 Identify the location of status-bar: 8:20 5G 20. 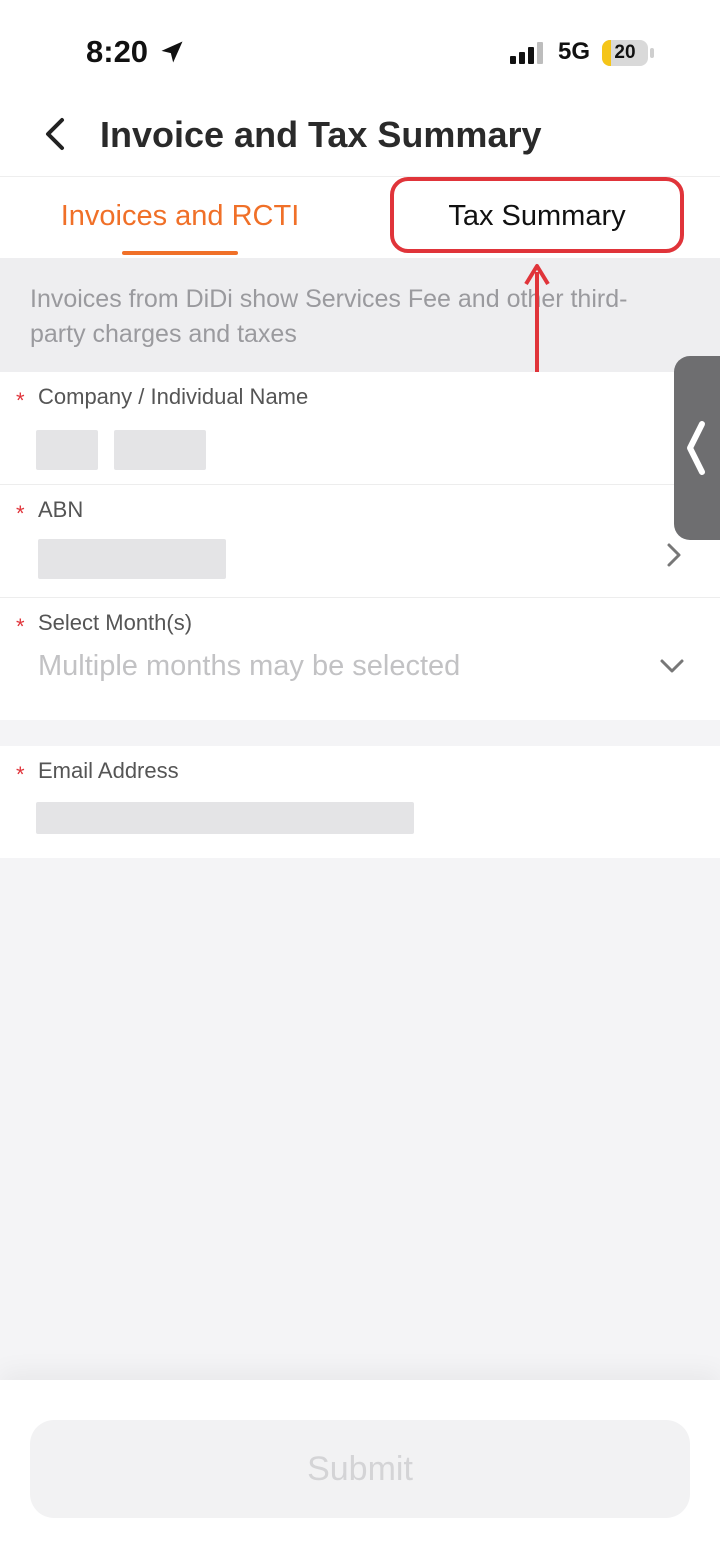
(360, 50).